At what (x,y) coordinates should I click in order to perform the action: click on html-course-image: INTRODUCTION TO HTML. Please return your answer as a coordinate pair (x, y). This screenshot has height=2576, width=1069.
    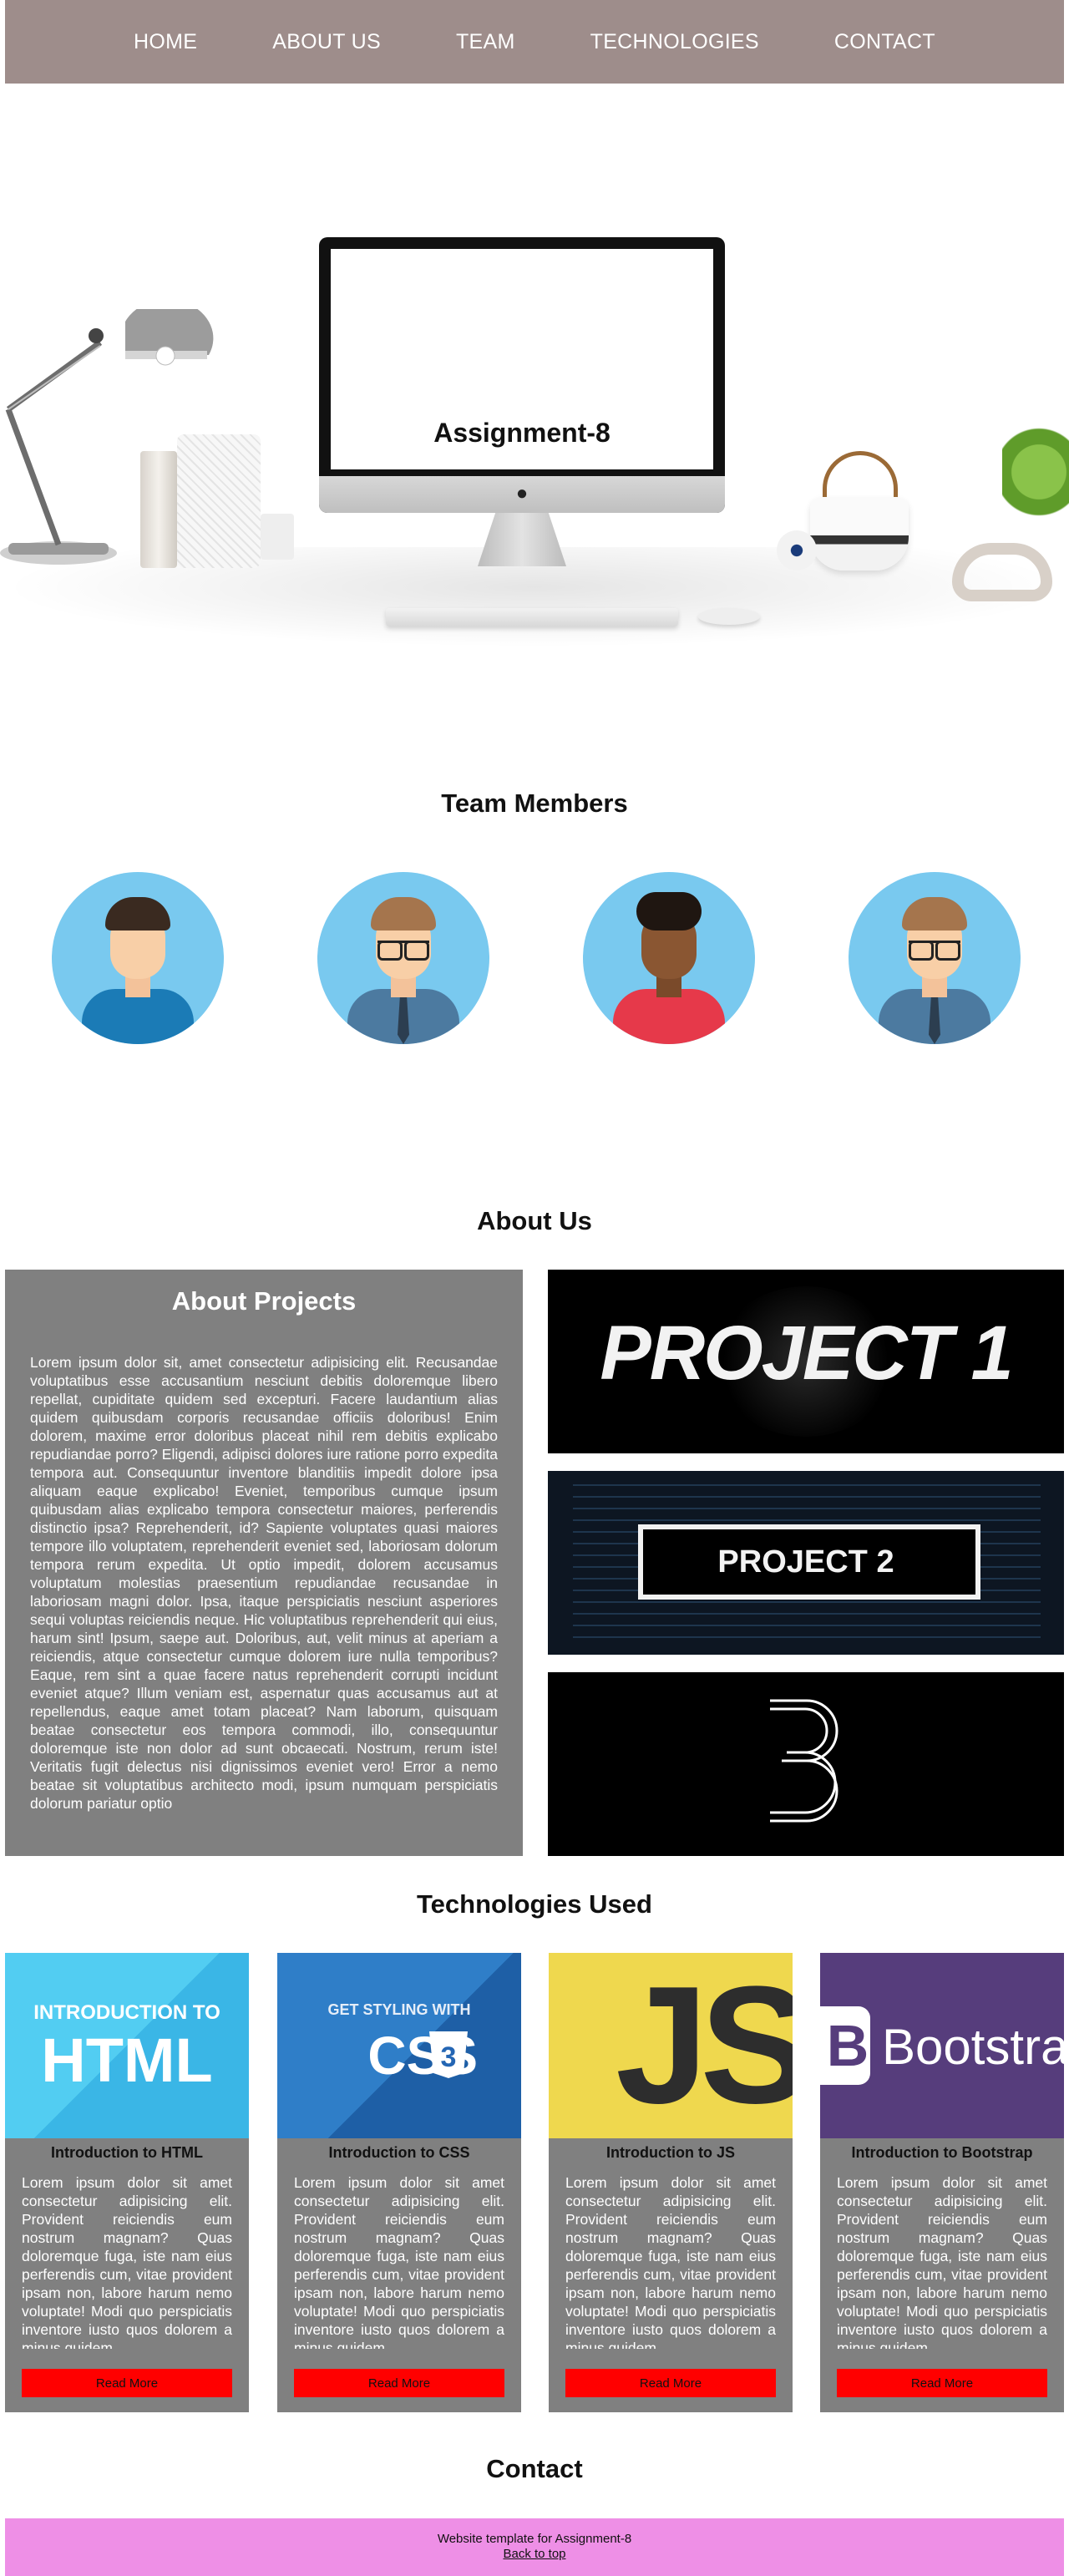
    Looking at the image, I should click on (127, 2045).